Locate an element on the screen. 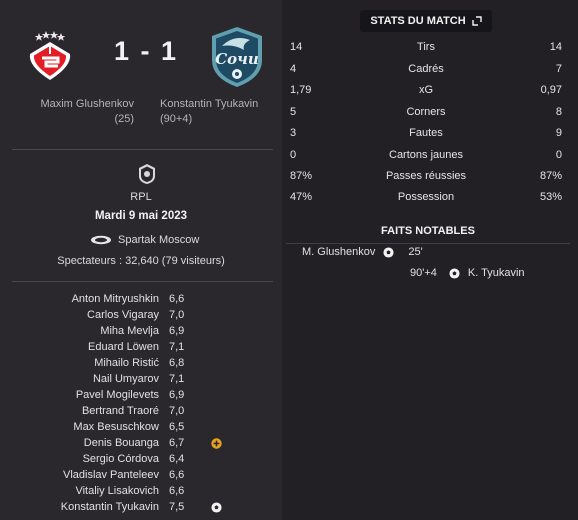 The image size is (578, 520). stat-row: 1,79 xG 0,97 is located at coordinates (426, 92).